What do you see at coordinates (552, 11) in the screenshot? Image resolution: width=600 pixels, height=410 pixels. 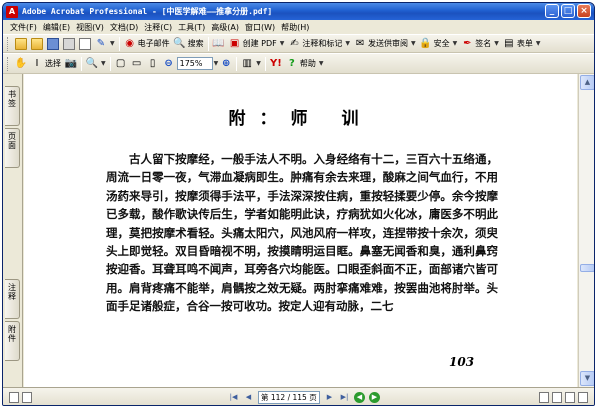 I see `minimize-button: _` at bounding box center [552, 11].